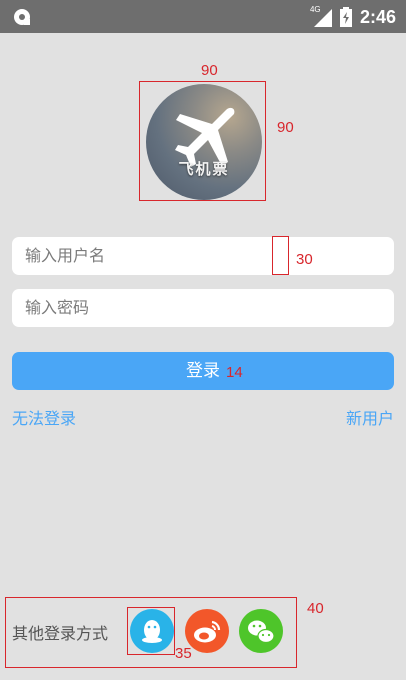  What do you see at coordinates (285, 127) in the screenshot?
I see `avatar-height-annotation: 90` at bounding box center [285, 127].